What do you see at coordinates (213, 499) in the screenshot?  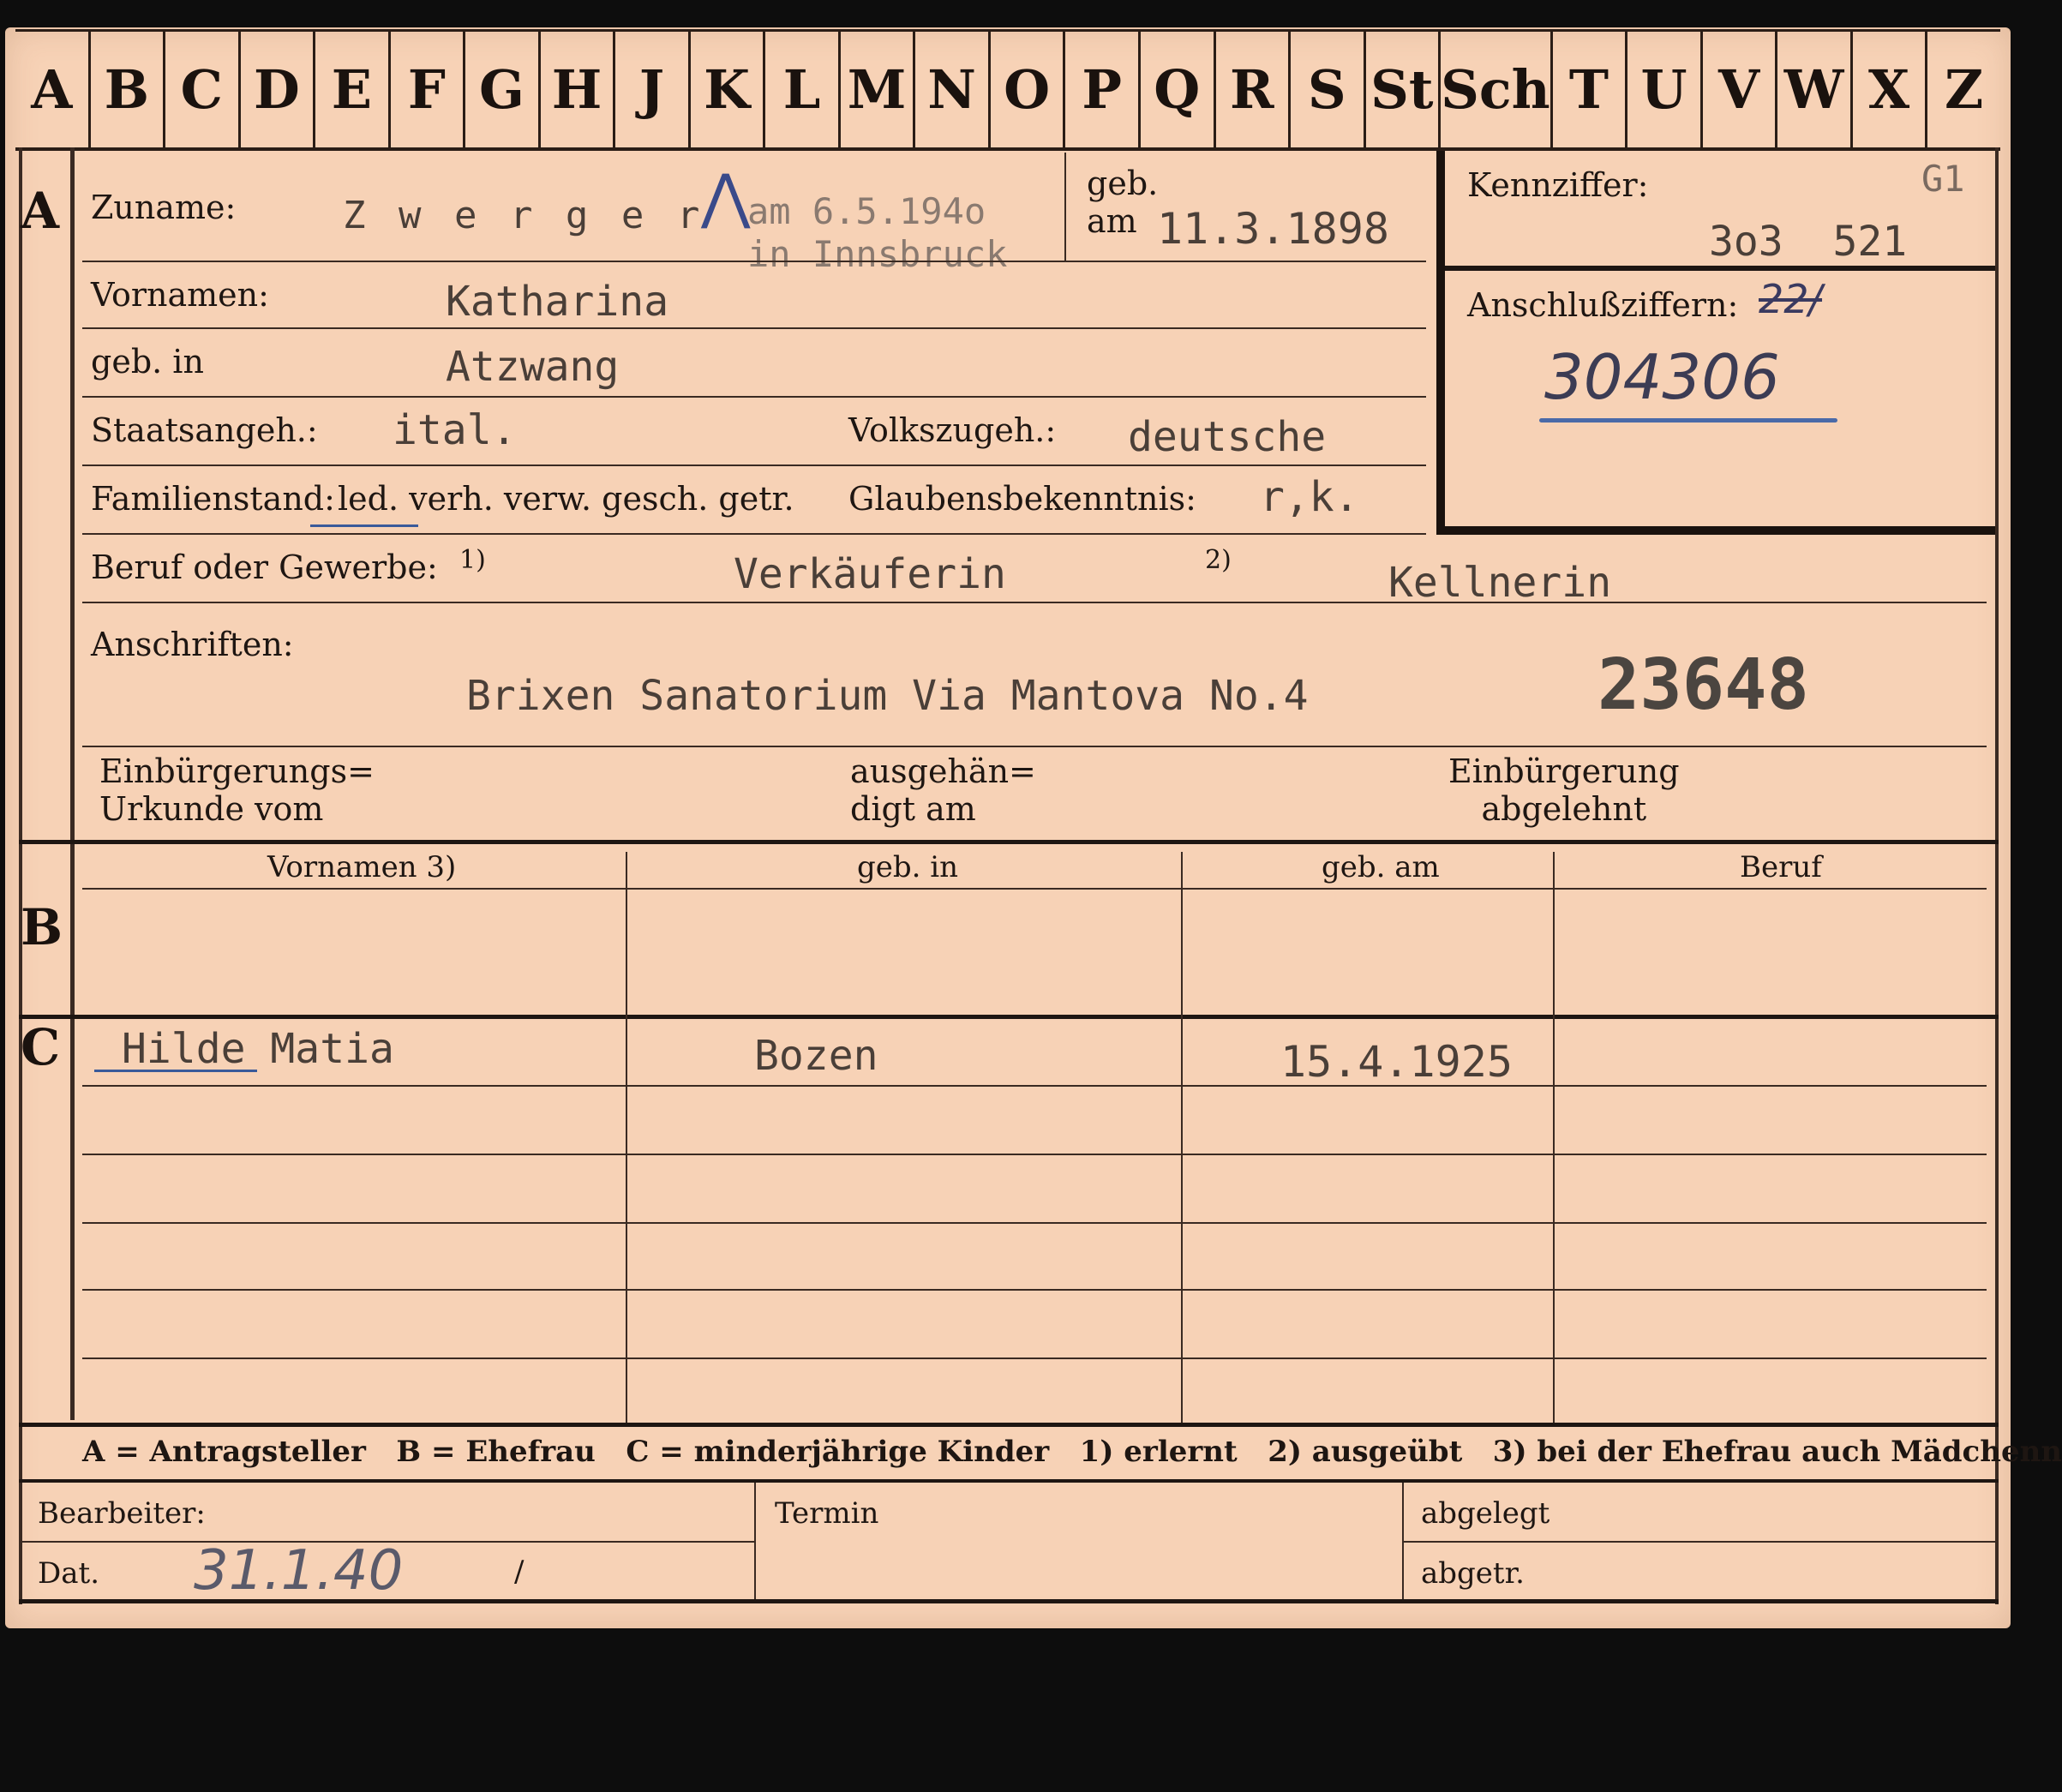 I see `familienstand-label: Familienstand:` at bounding box center [213, 499].